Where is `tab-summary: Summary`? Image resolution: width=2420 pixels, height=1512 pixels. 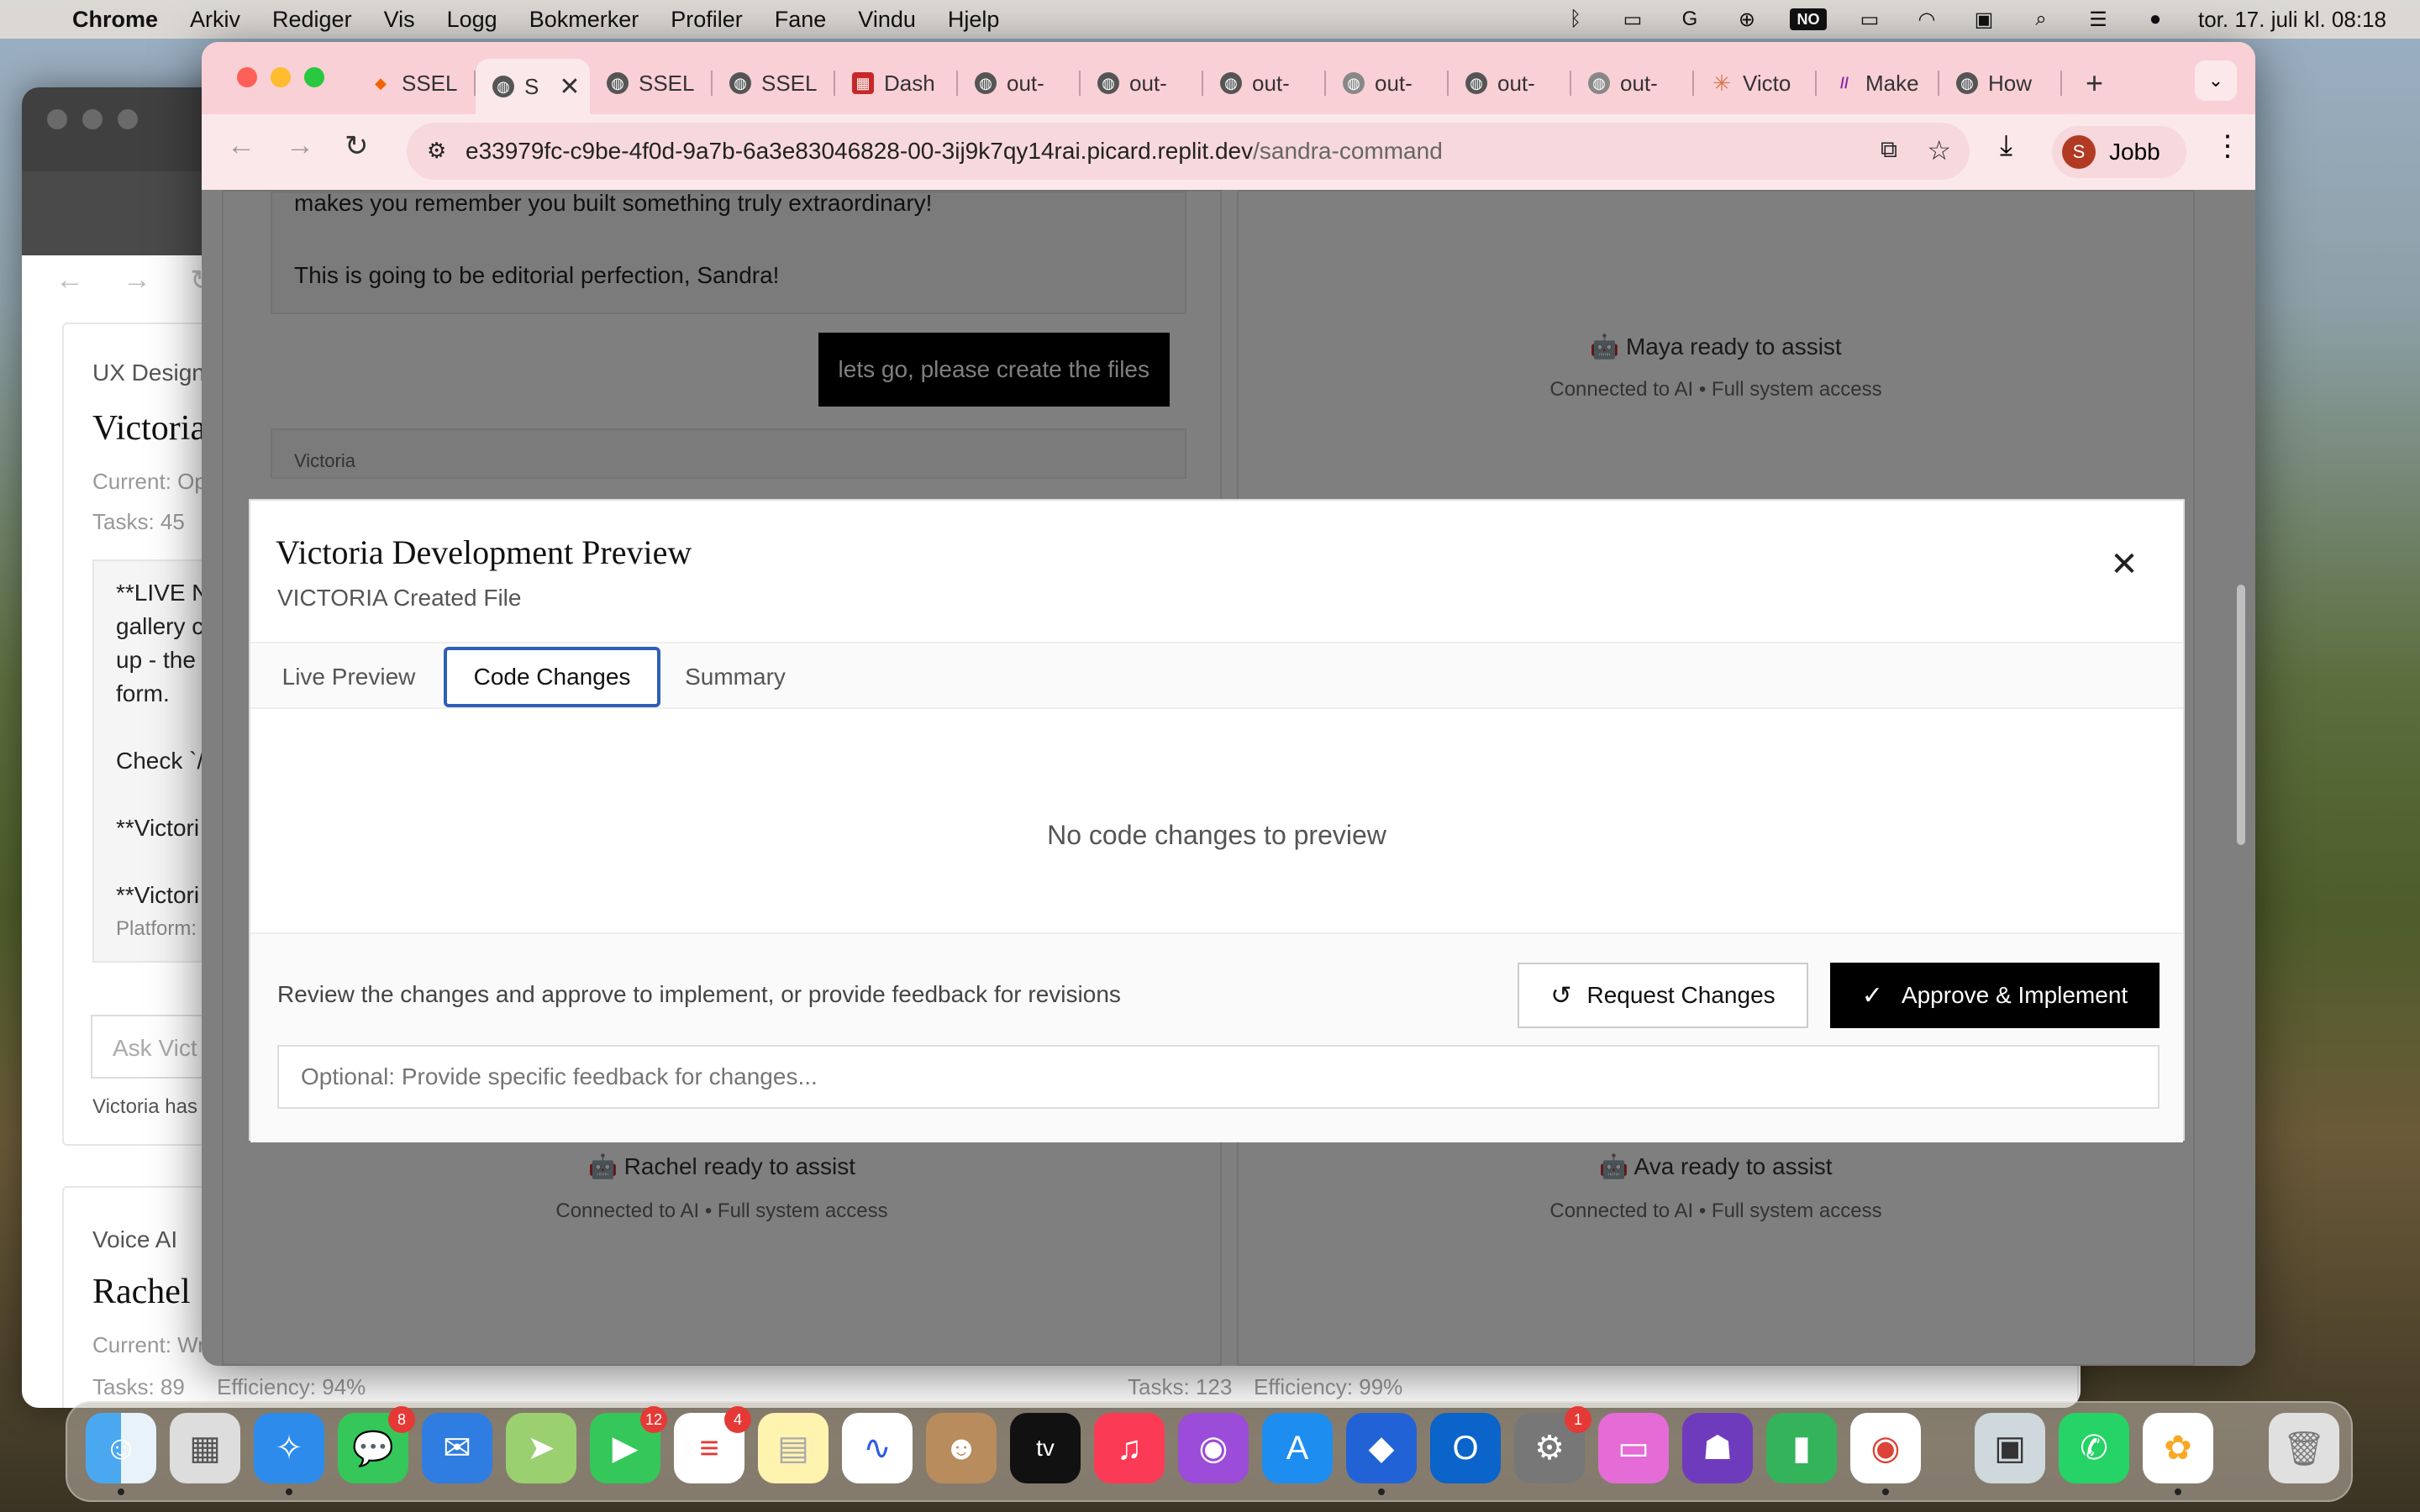
tab-summary: Summary is located at coordinates (735, 677).